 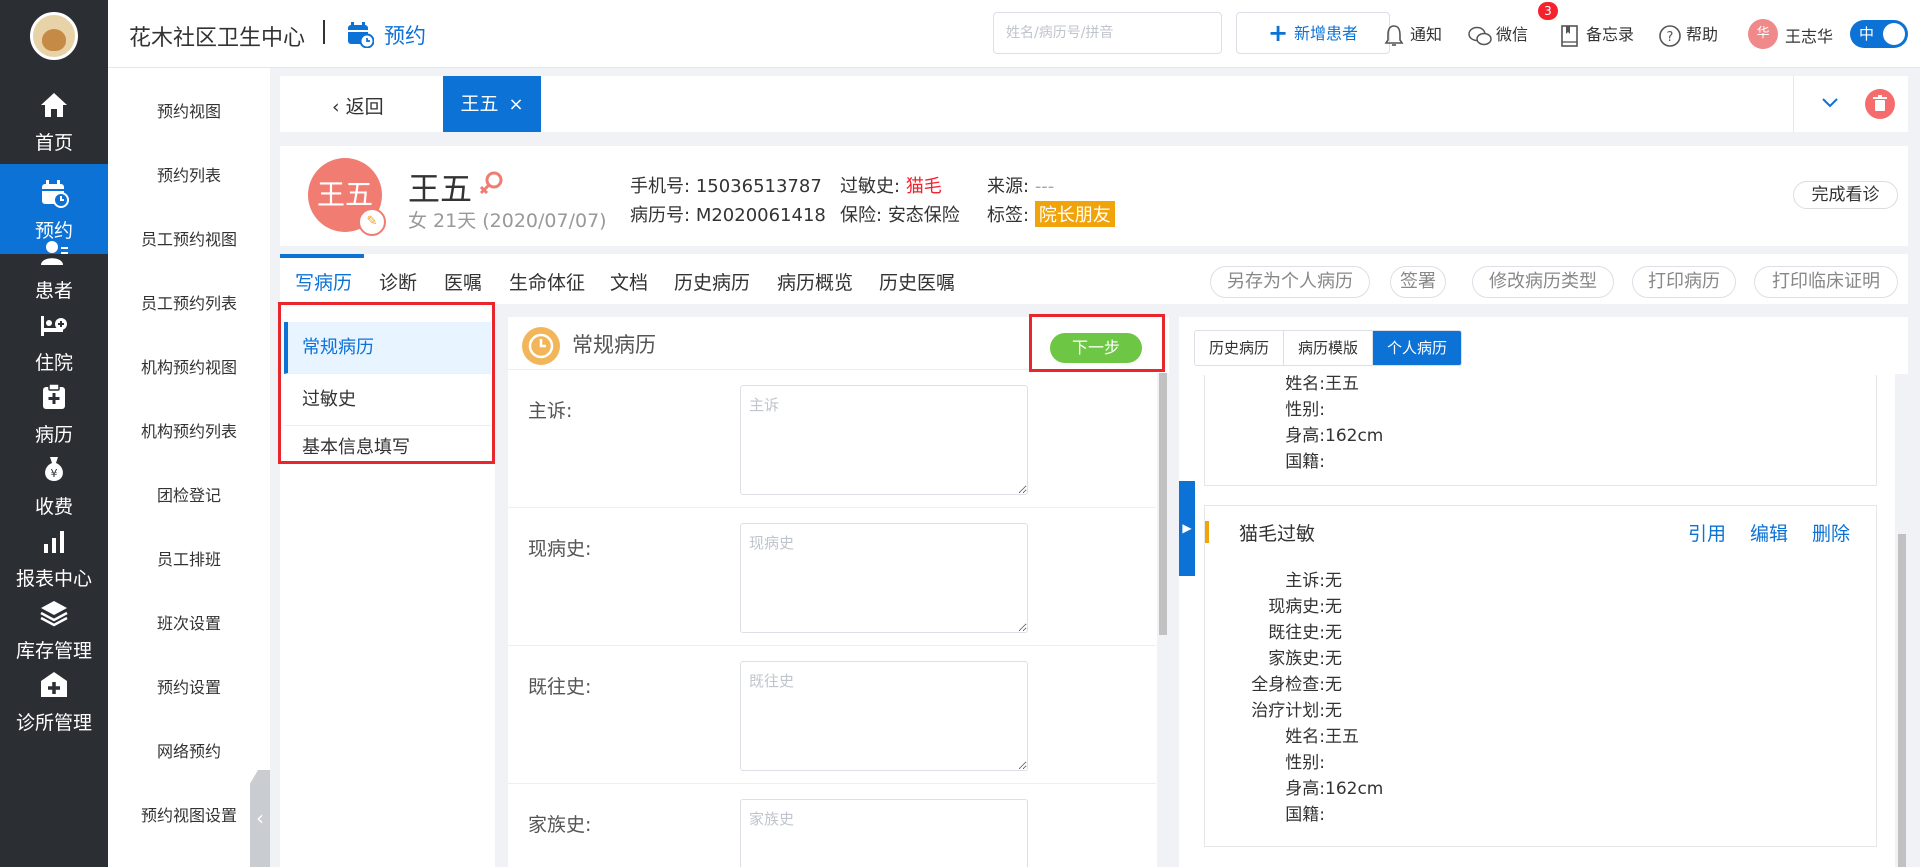 I want to click on expand-panel-button: ▶, so click(x=1187, y=528).